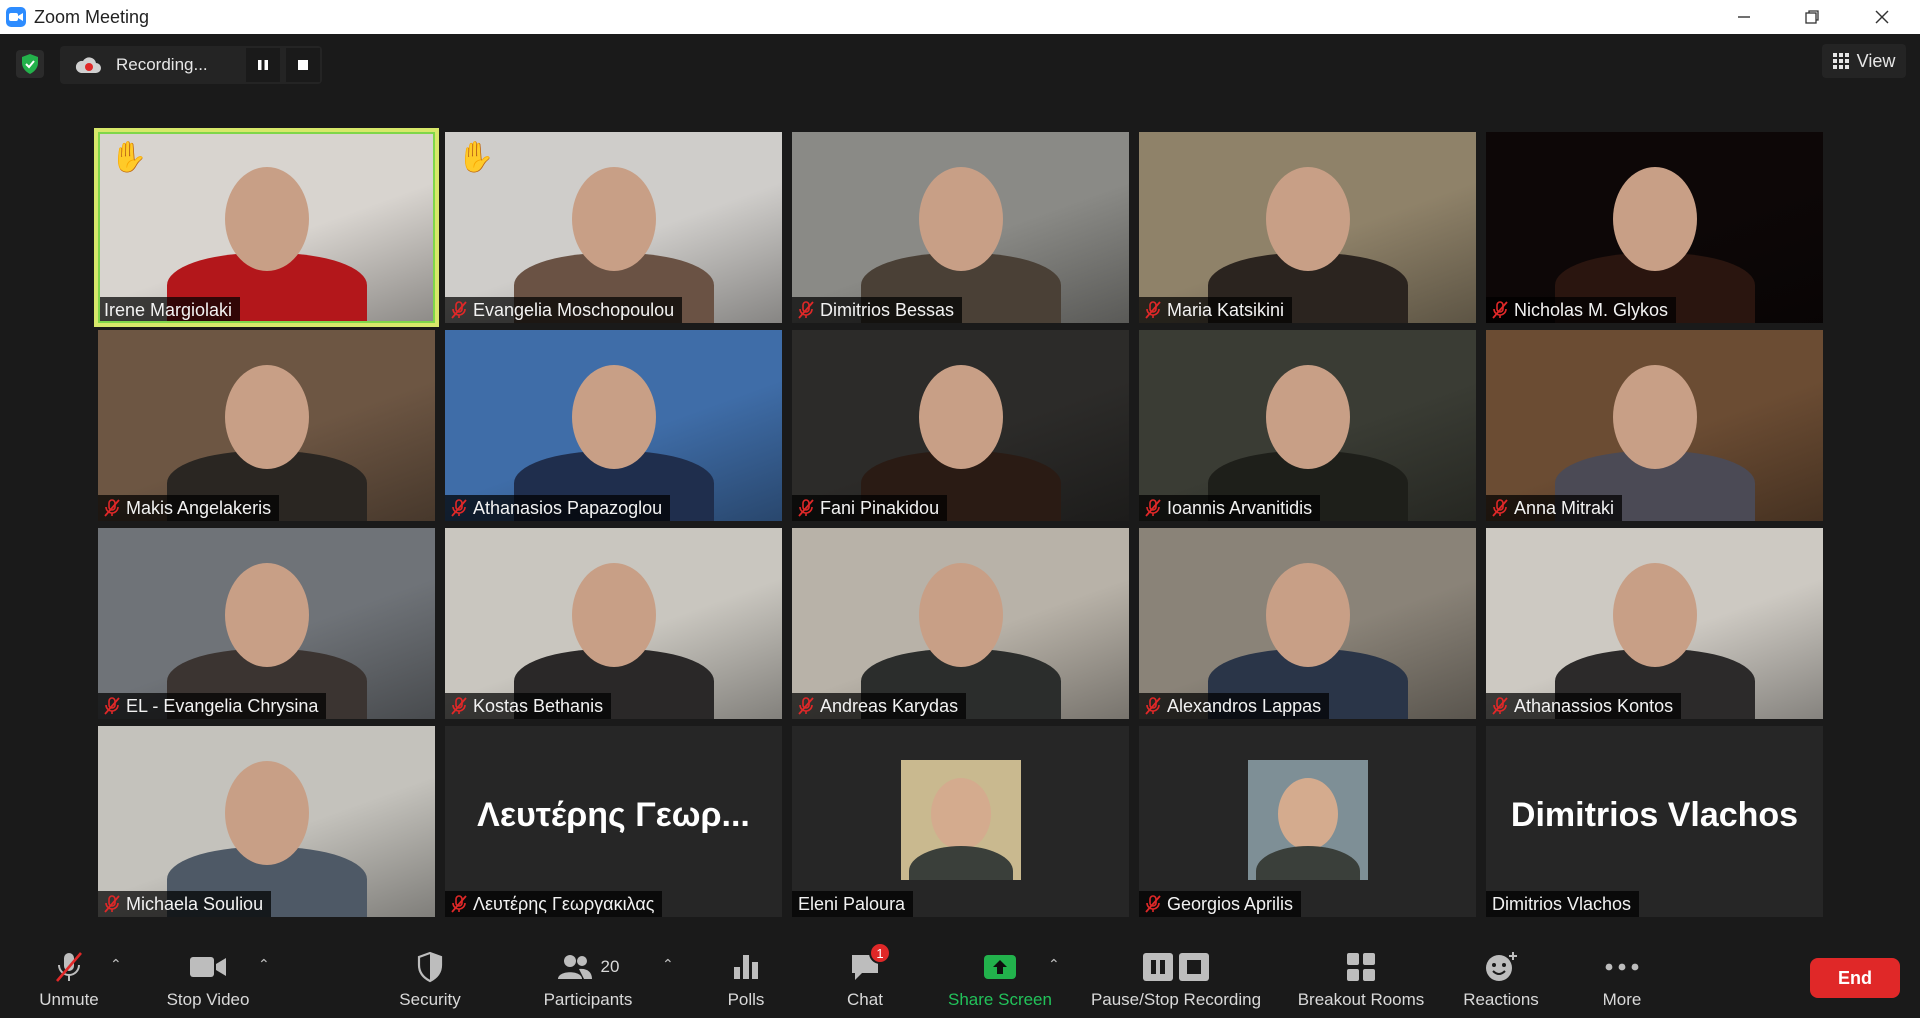 The width and height of the screenshot is (1920, 1018). Describe the element at coordinates (266, 623) in the screenshot. I see `participant-tile: EL - Evangelia Chrysina` at that location.